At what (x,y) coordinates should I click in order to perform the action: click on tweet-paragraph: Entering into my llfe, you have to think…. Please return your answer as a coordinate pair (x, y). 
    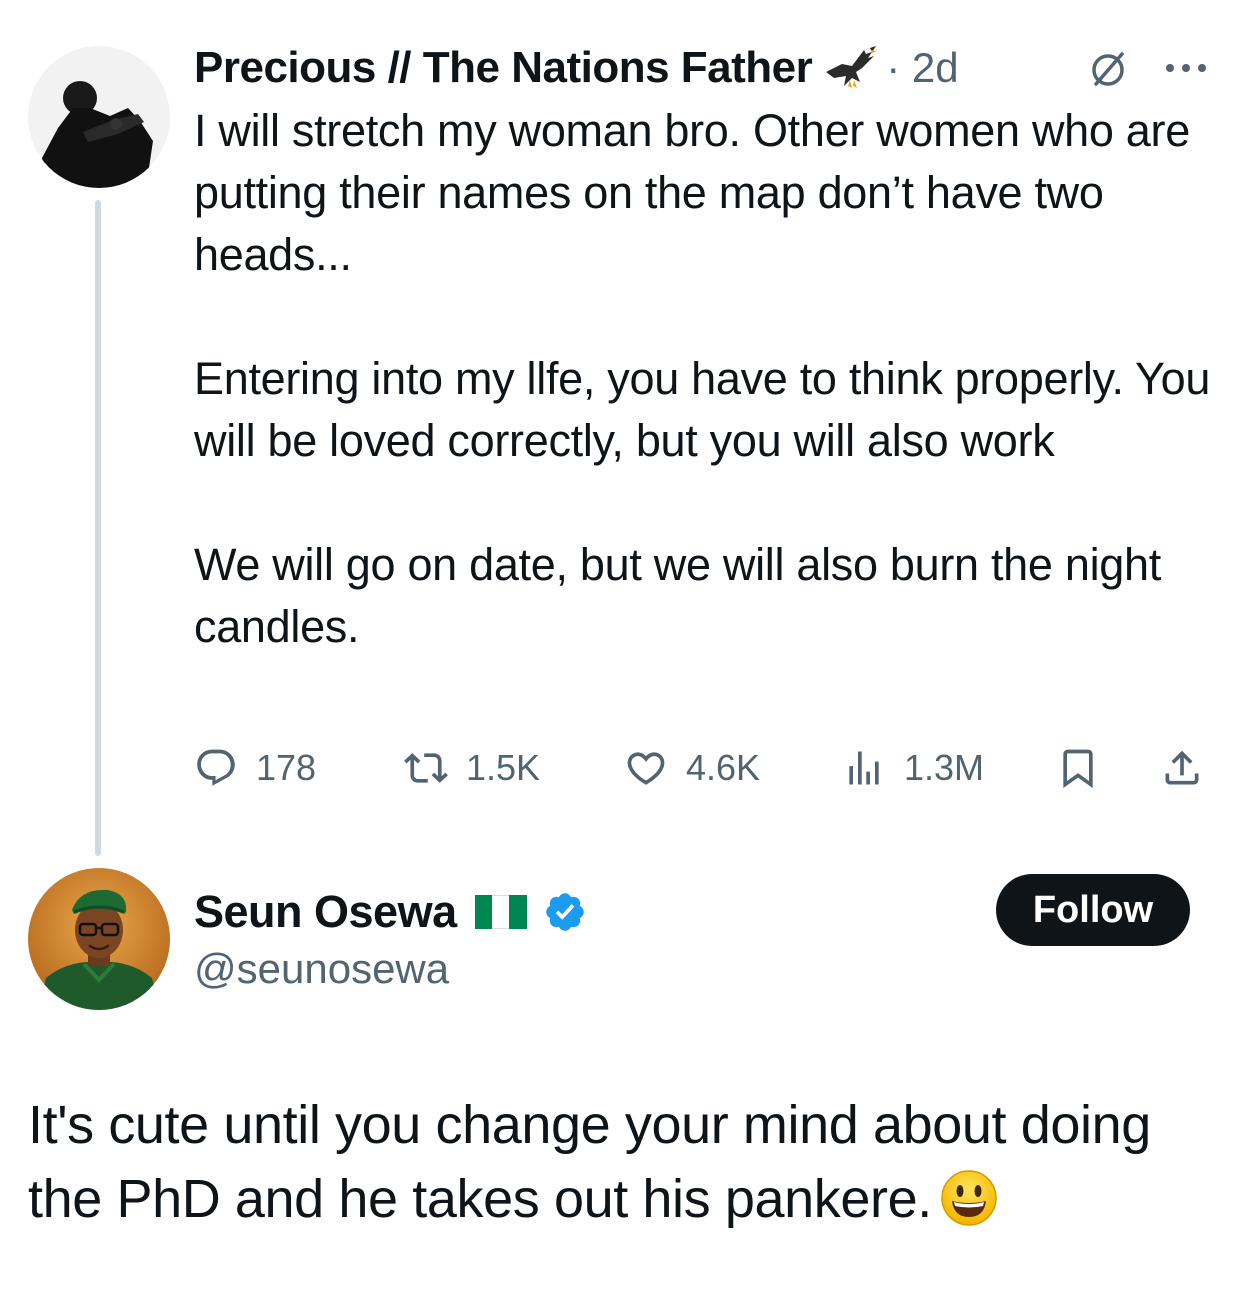
    Looking at the image, I should click on (702, 409).